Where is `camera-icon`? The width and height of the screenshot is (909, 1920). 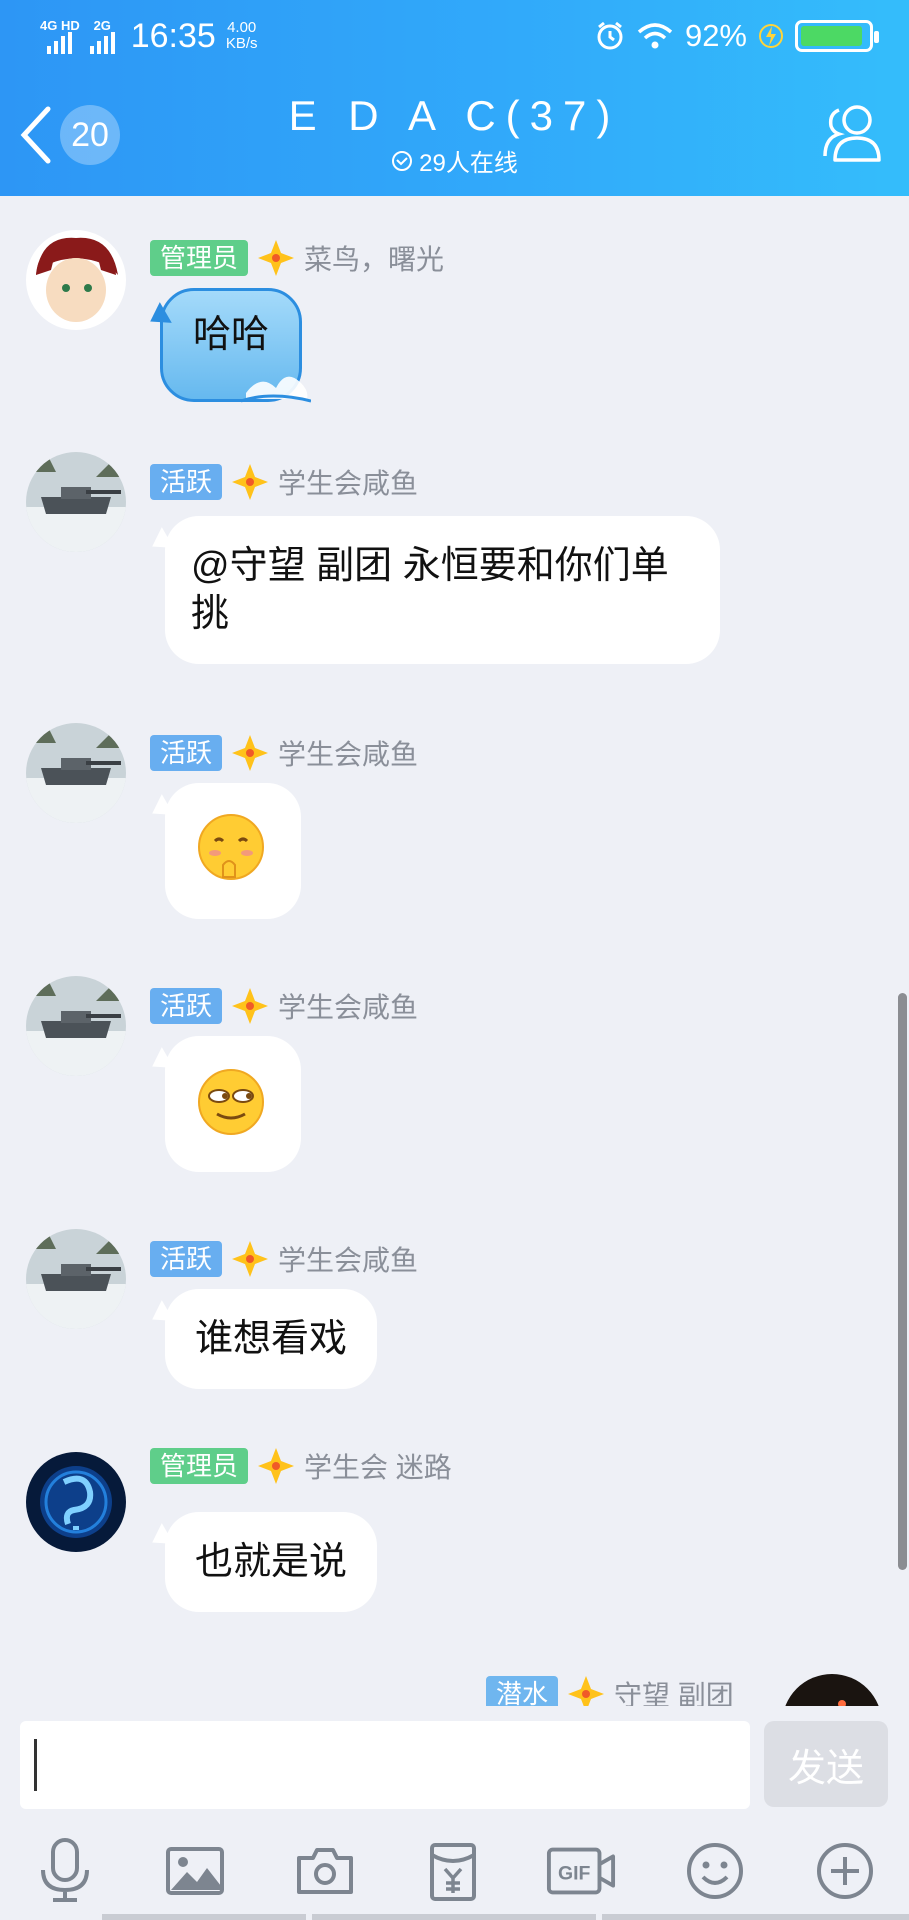
camera-icon is located at coordinates (325, 1871).